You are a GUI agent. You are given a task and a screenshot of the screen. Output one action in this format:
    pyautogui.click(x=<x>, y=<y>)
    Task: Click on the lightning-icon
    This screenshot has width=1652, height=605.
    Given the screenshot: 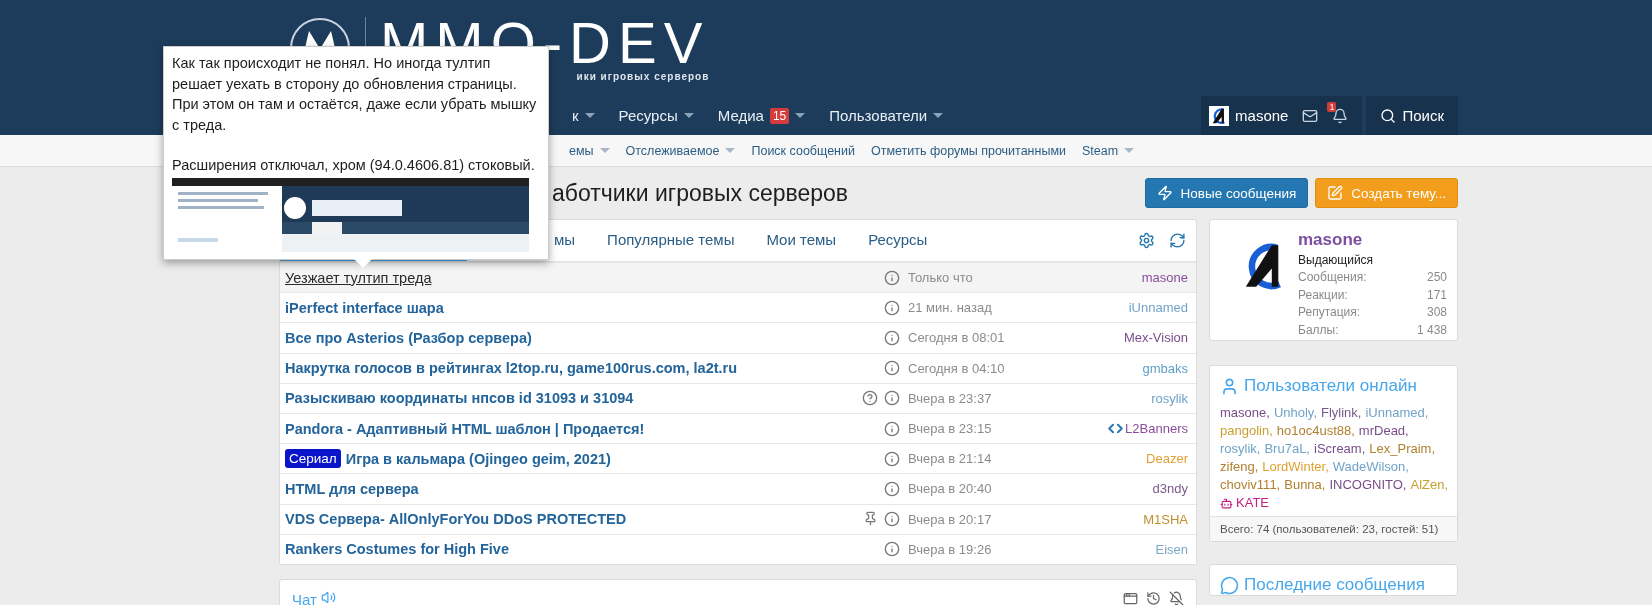 What is the action you would take?
    pyautogui.click(x=1164, y=193)
    